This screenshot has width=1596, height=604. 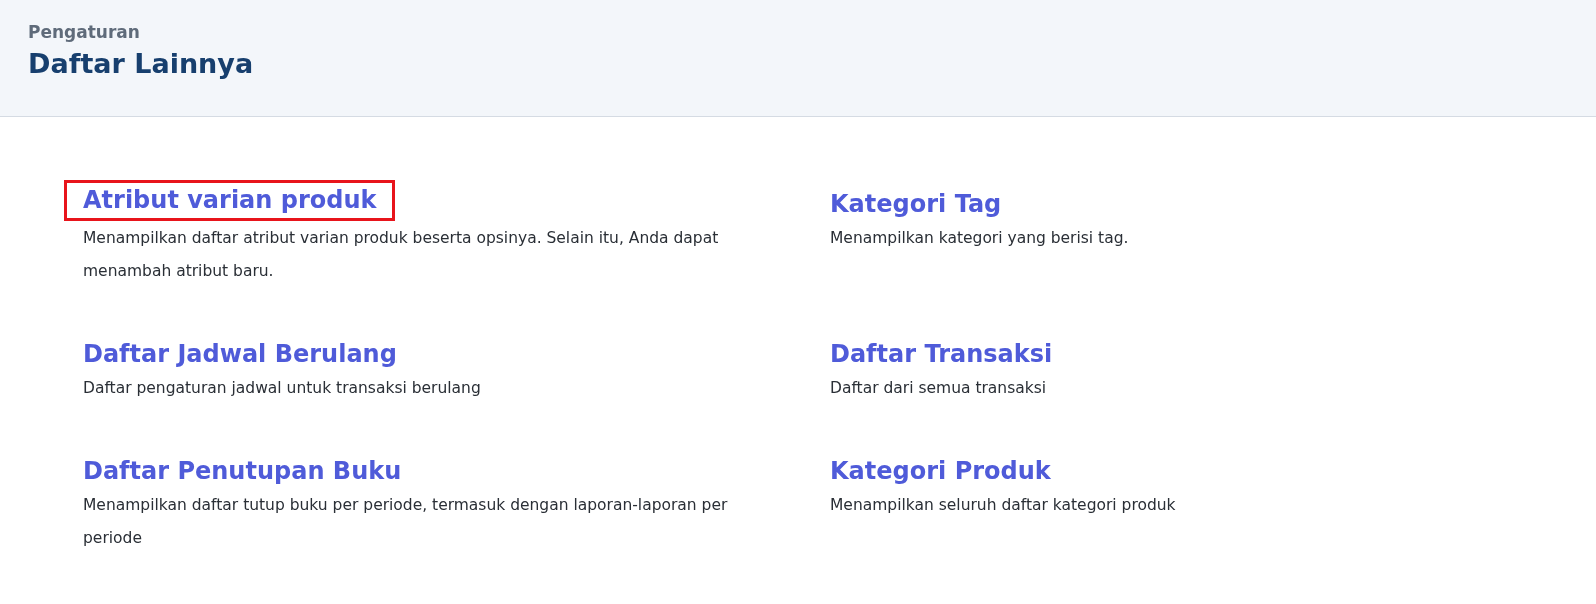 What do you see at coordinates (940, 471) in the screenshot?
I see `list-link: Kategori Produk` at bounding box center [940, 471].